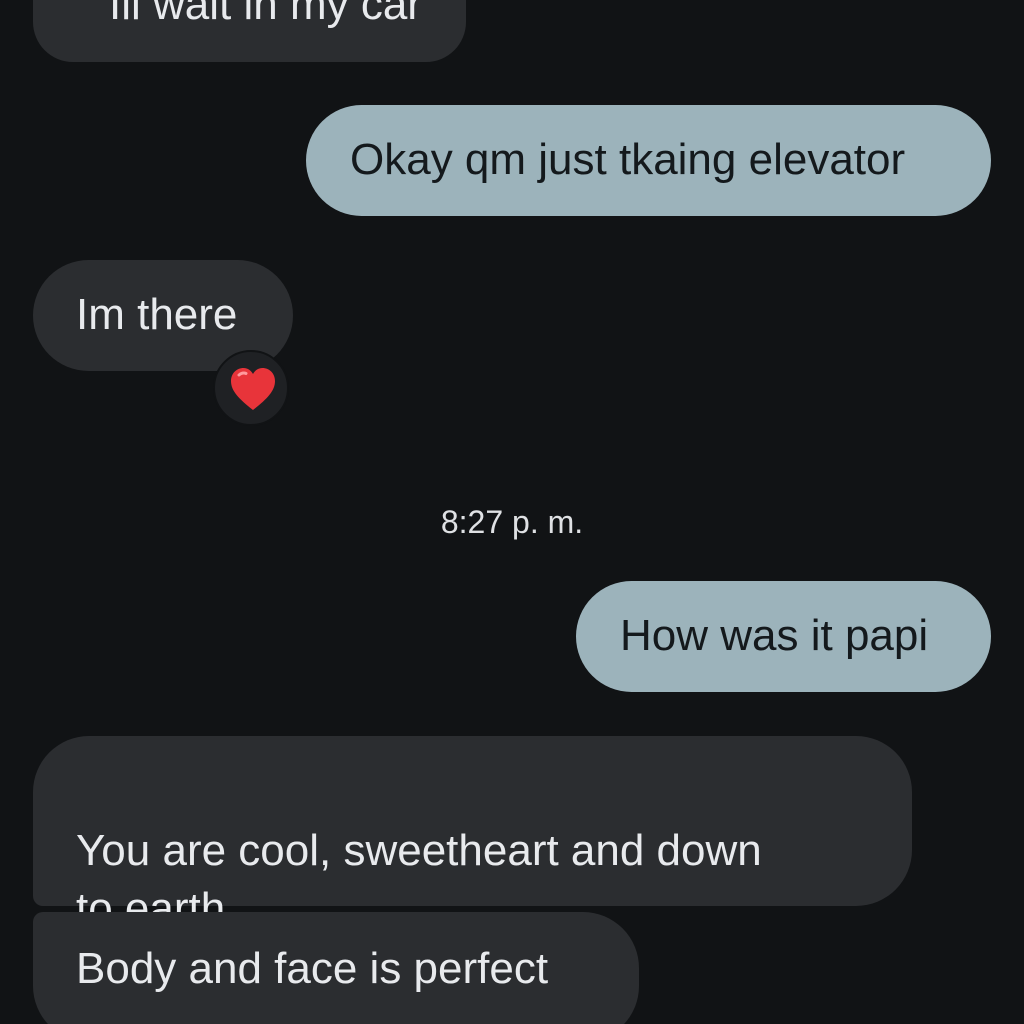 The image size is (1024, 1024). Describe the element at coordinates (774, 635) in the screenshot. I see `message-text: How was it papi` at that location.